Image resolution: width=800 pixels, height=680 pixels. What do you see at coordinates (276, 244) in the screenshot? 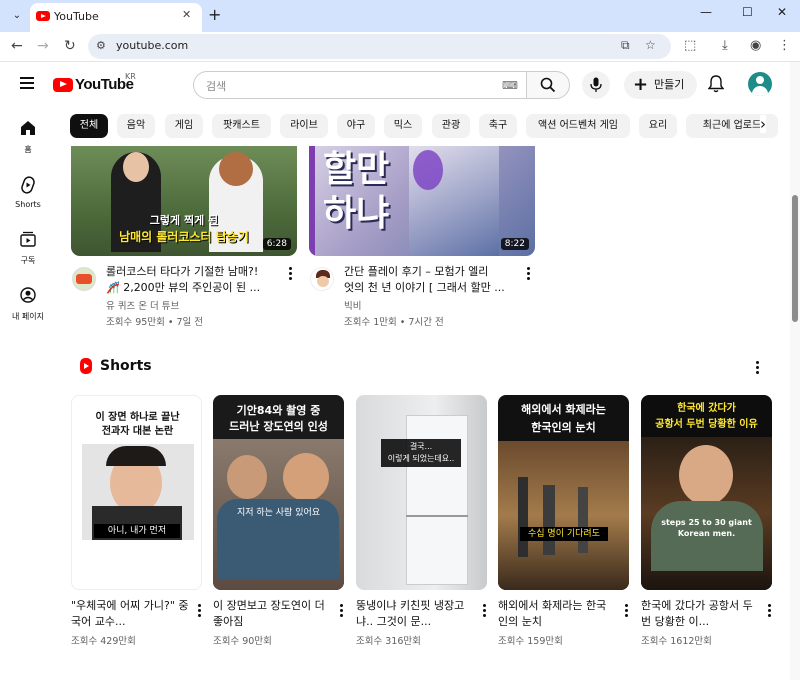
I see `video-duration: 6:28` at bounding box center [276, 244].